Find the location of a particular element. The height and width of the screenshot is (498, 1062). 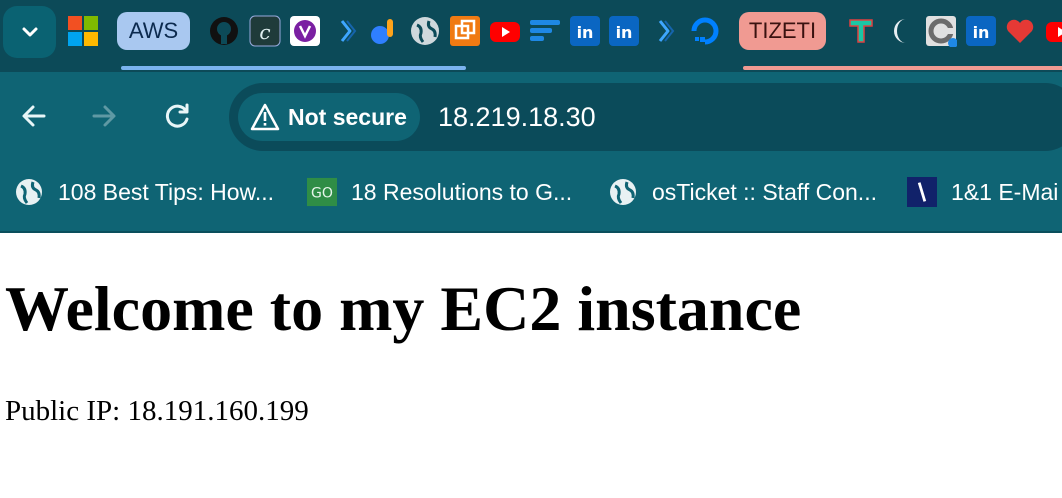

tab-search-button is located at coordinates (29, 32).